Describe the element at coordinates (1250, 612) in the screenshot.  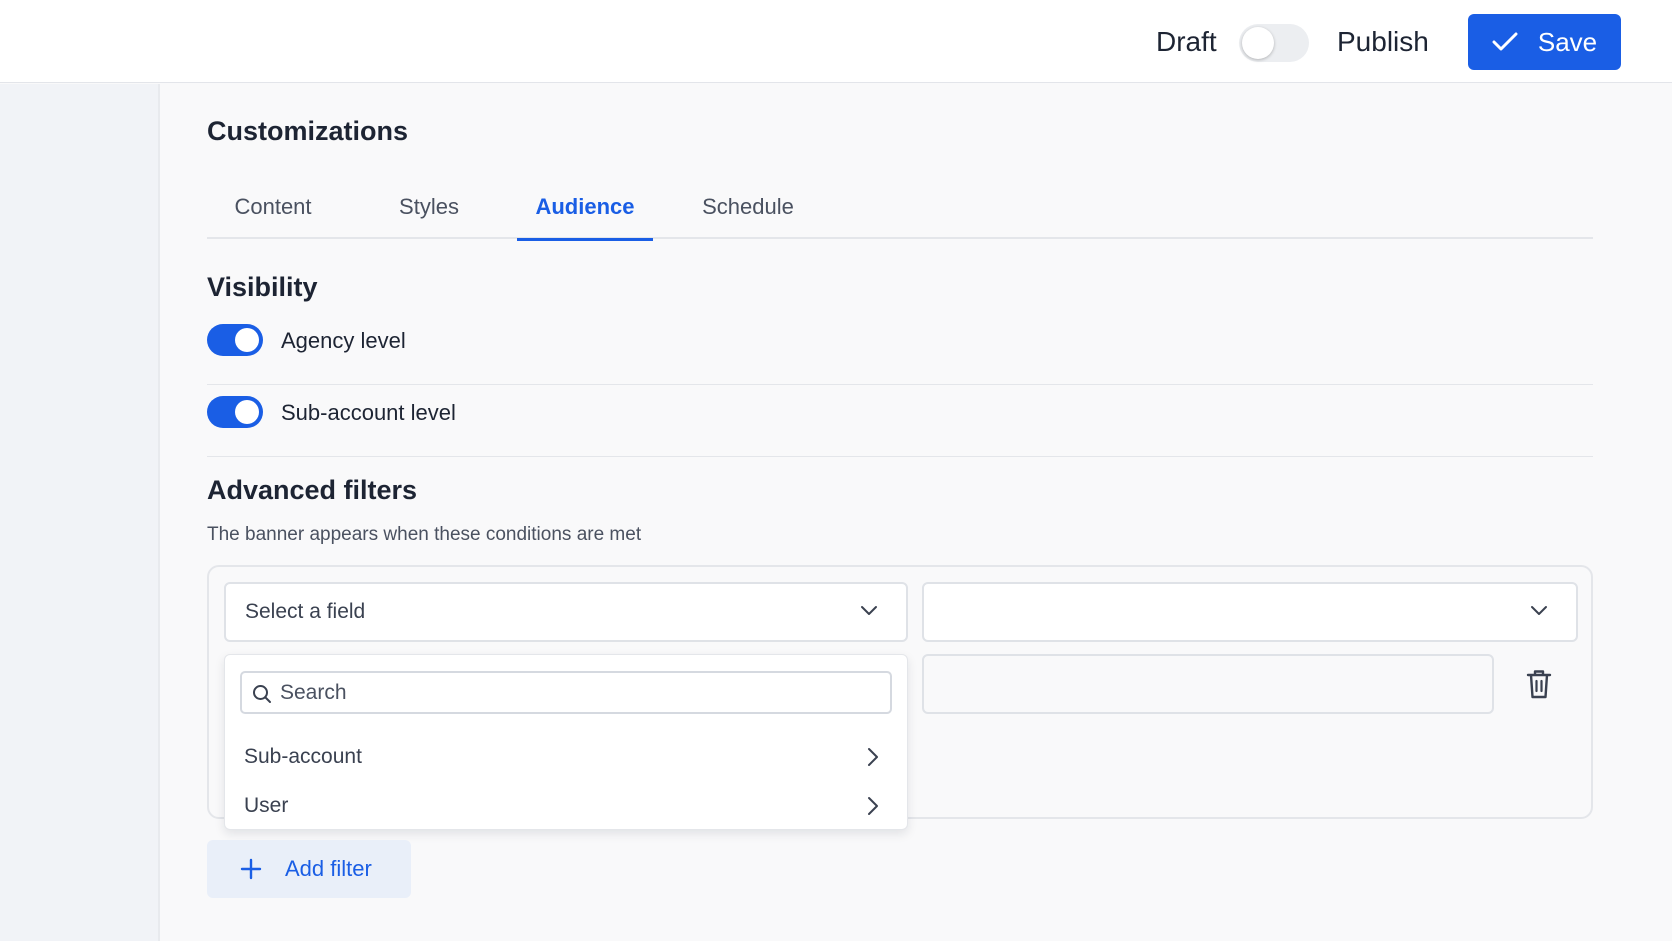
I see `operator-select` at that location.